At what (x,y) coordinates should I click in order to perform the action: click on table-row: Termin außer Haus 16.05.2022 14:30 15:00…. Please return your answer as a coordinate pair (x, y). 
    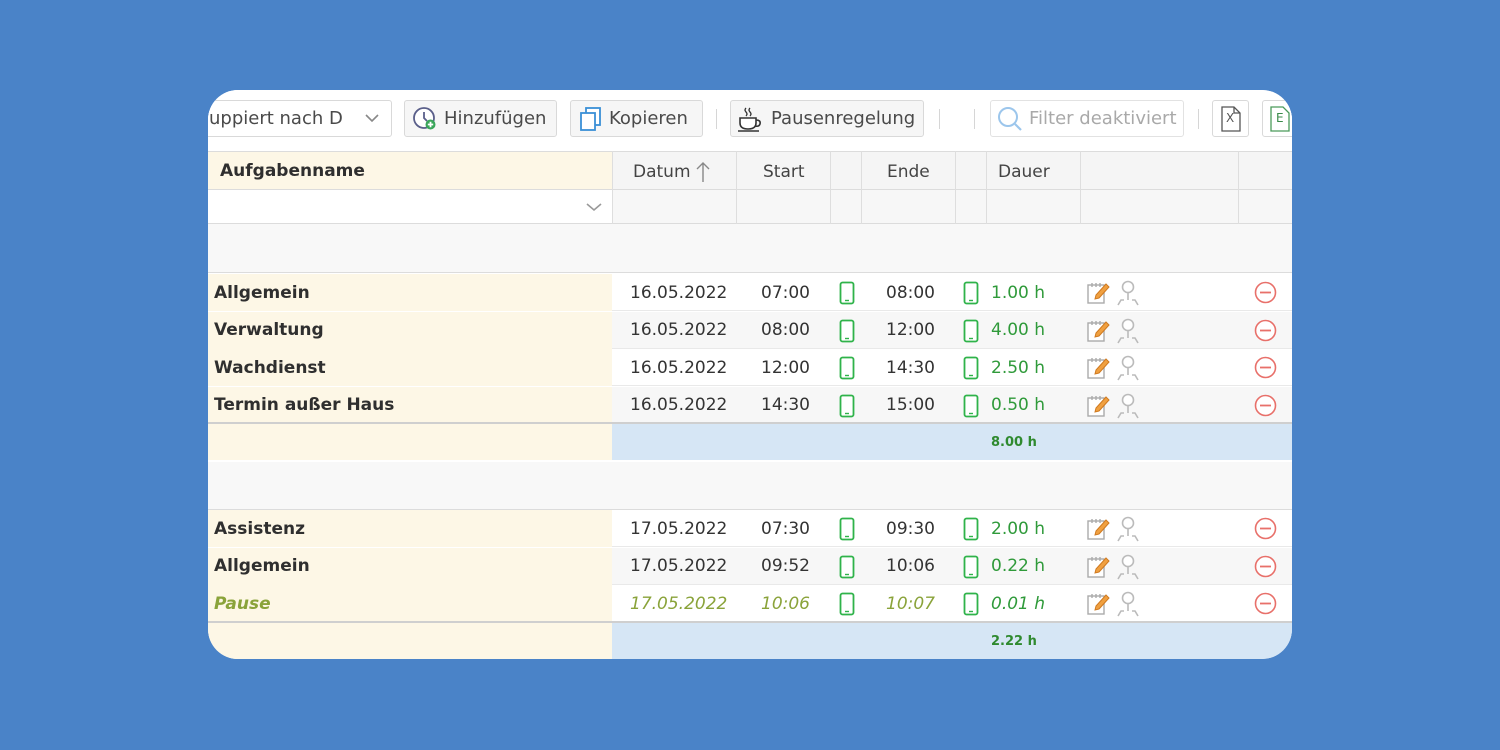
    Looking at the image, I should click on (750, 405).